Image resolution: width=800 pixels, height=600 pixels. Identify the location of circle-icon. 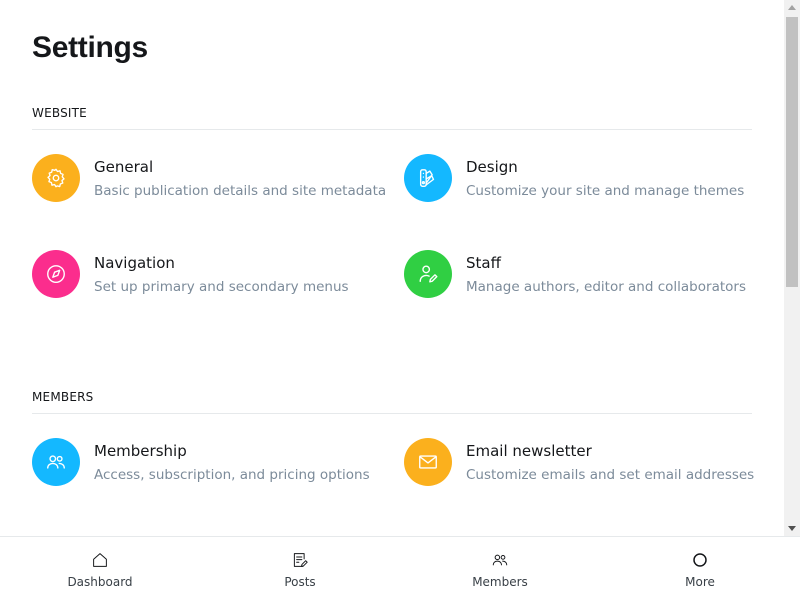
(700, 560).